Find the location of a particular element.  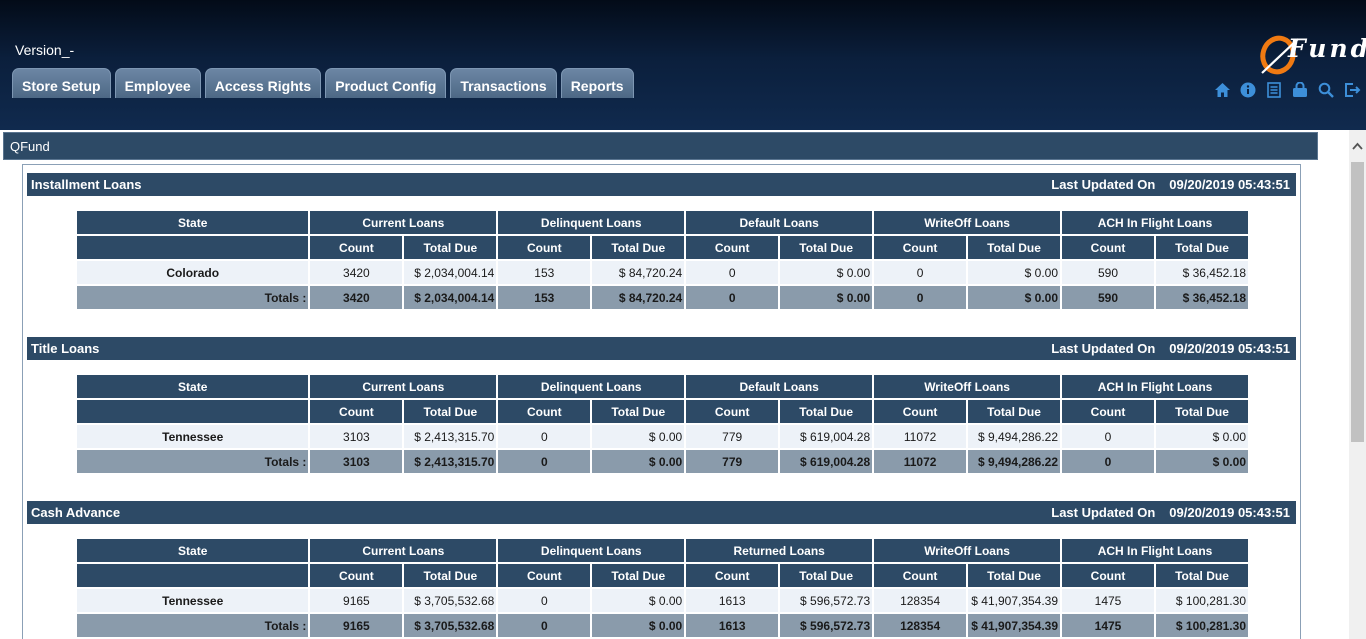

cell: 128354 is located at coordinates (920, 600).